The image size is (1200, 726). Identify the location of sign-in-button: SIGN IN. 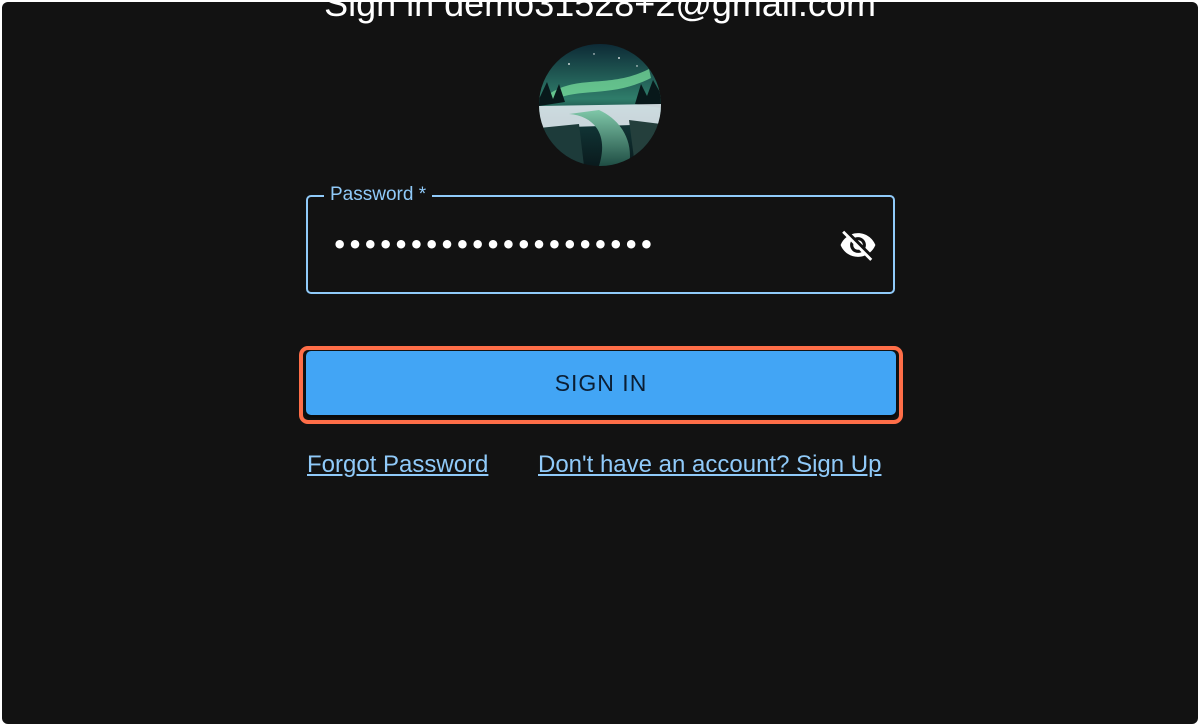
(601, 383).